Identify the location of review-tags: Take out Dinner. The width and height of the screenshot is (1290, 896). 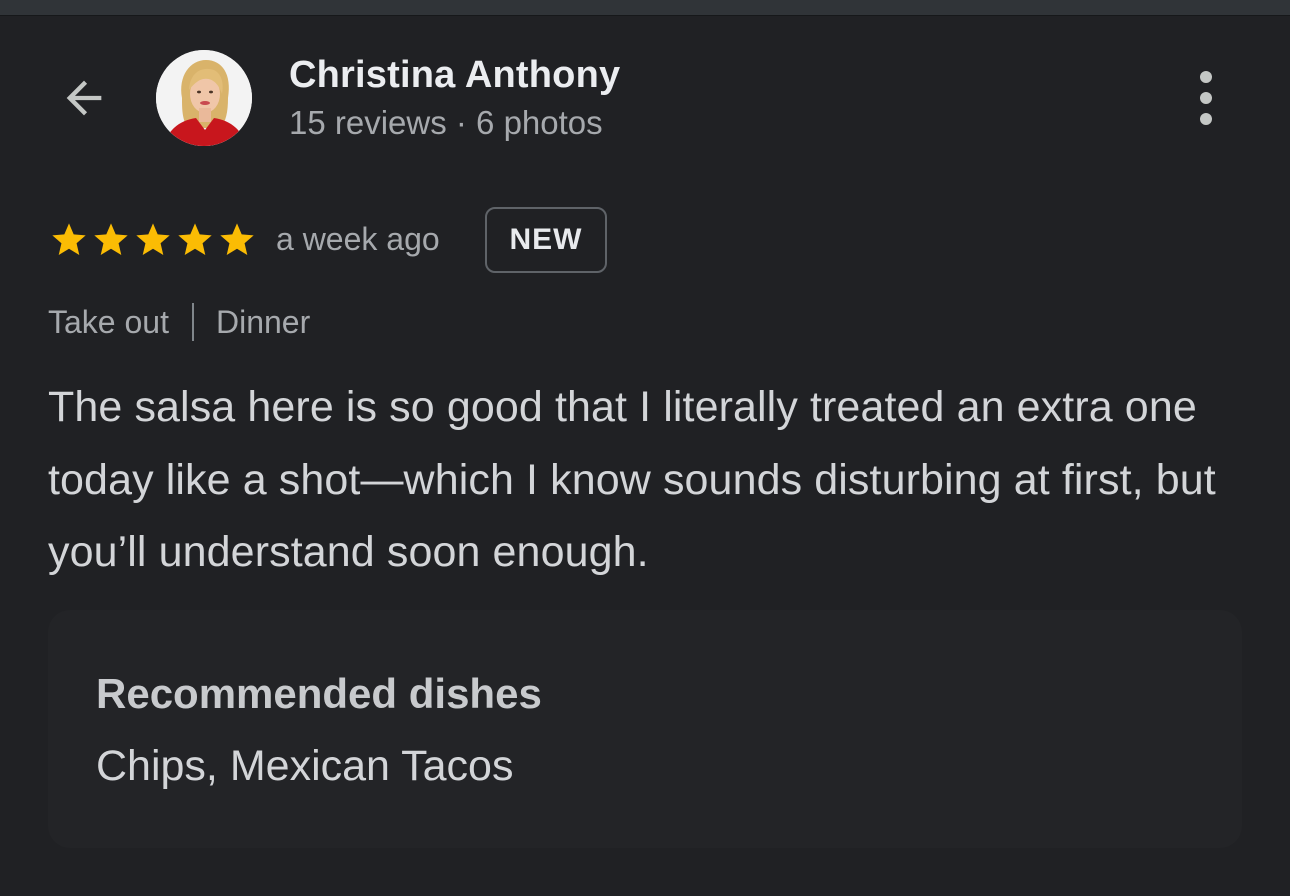
(179, 322).